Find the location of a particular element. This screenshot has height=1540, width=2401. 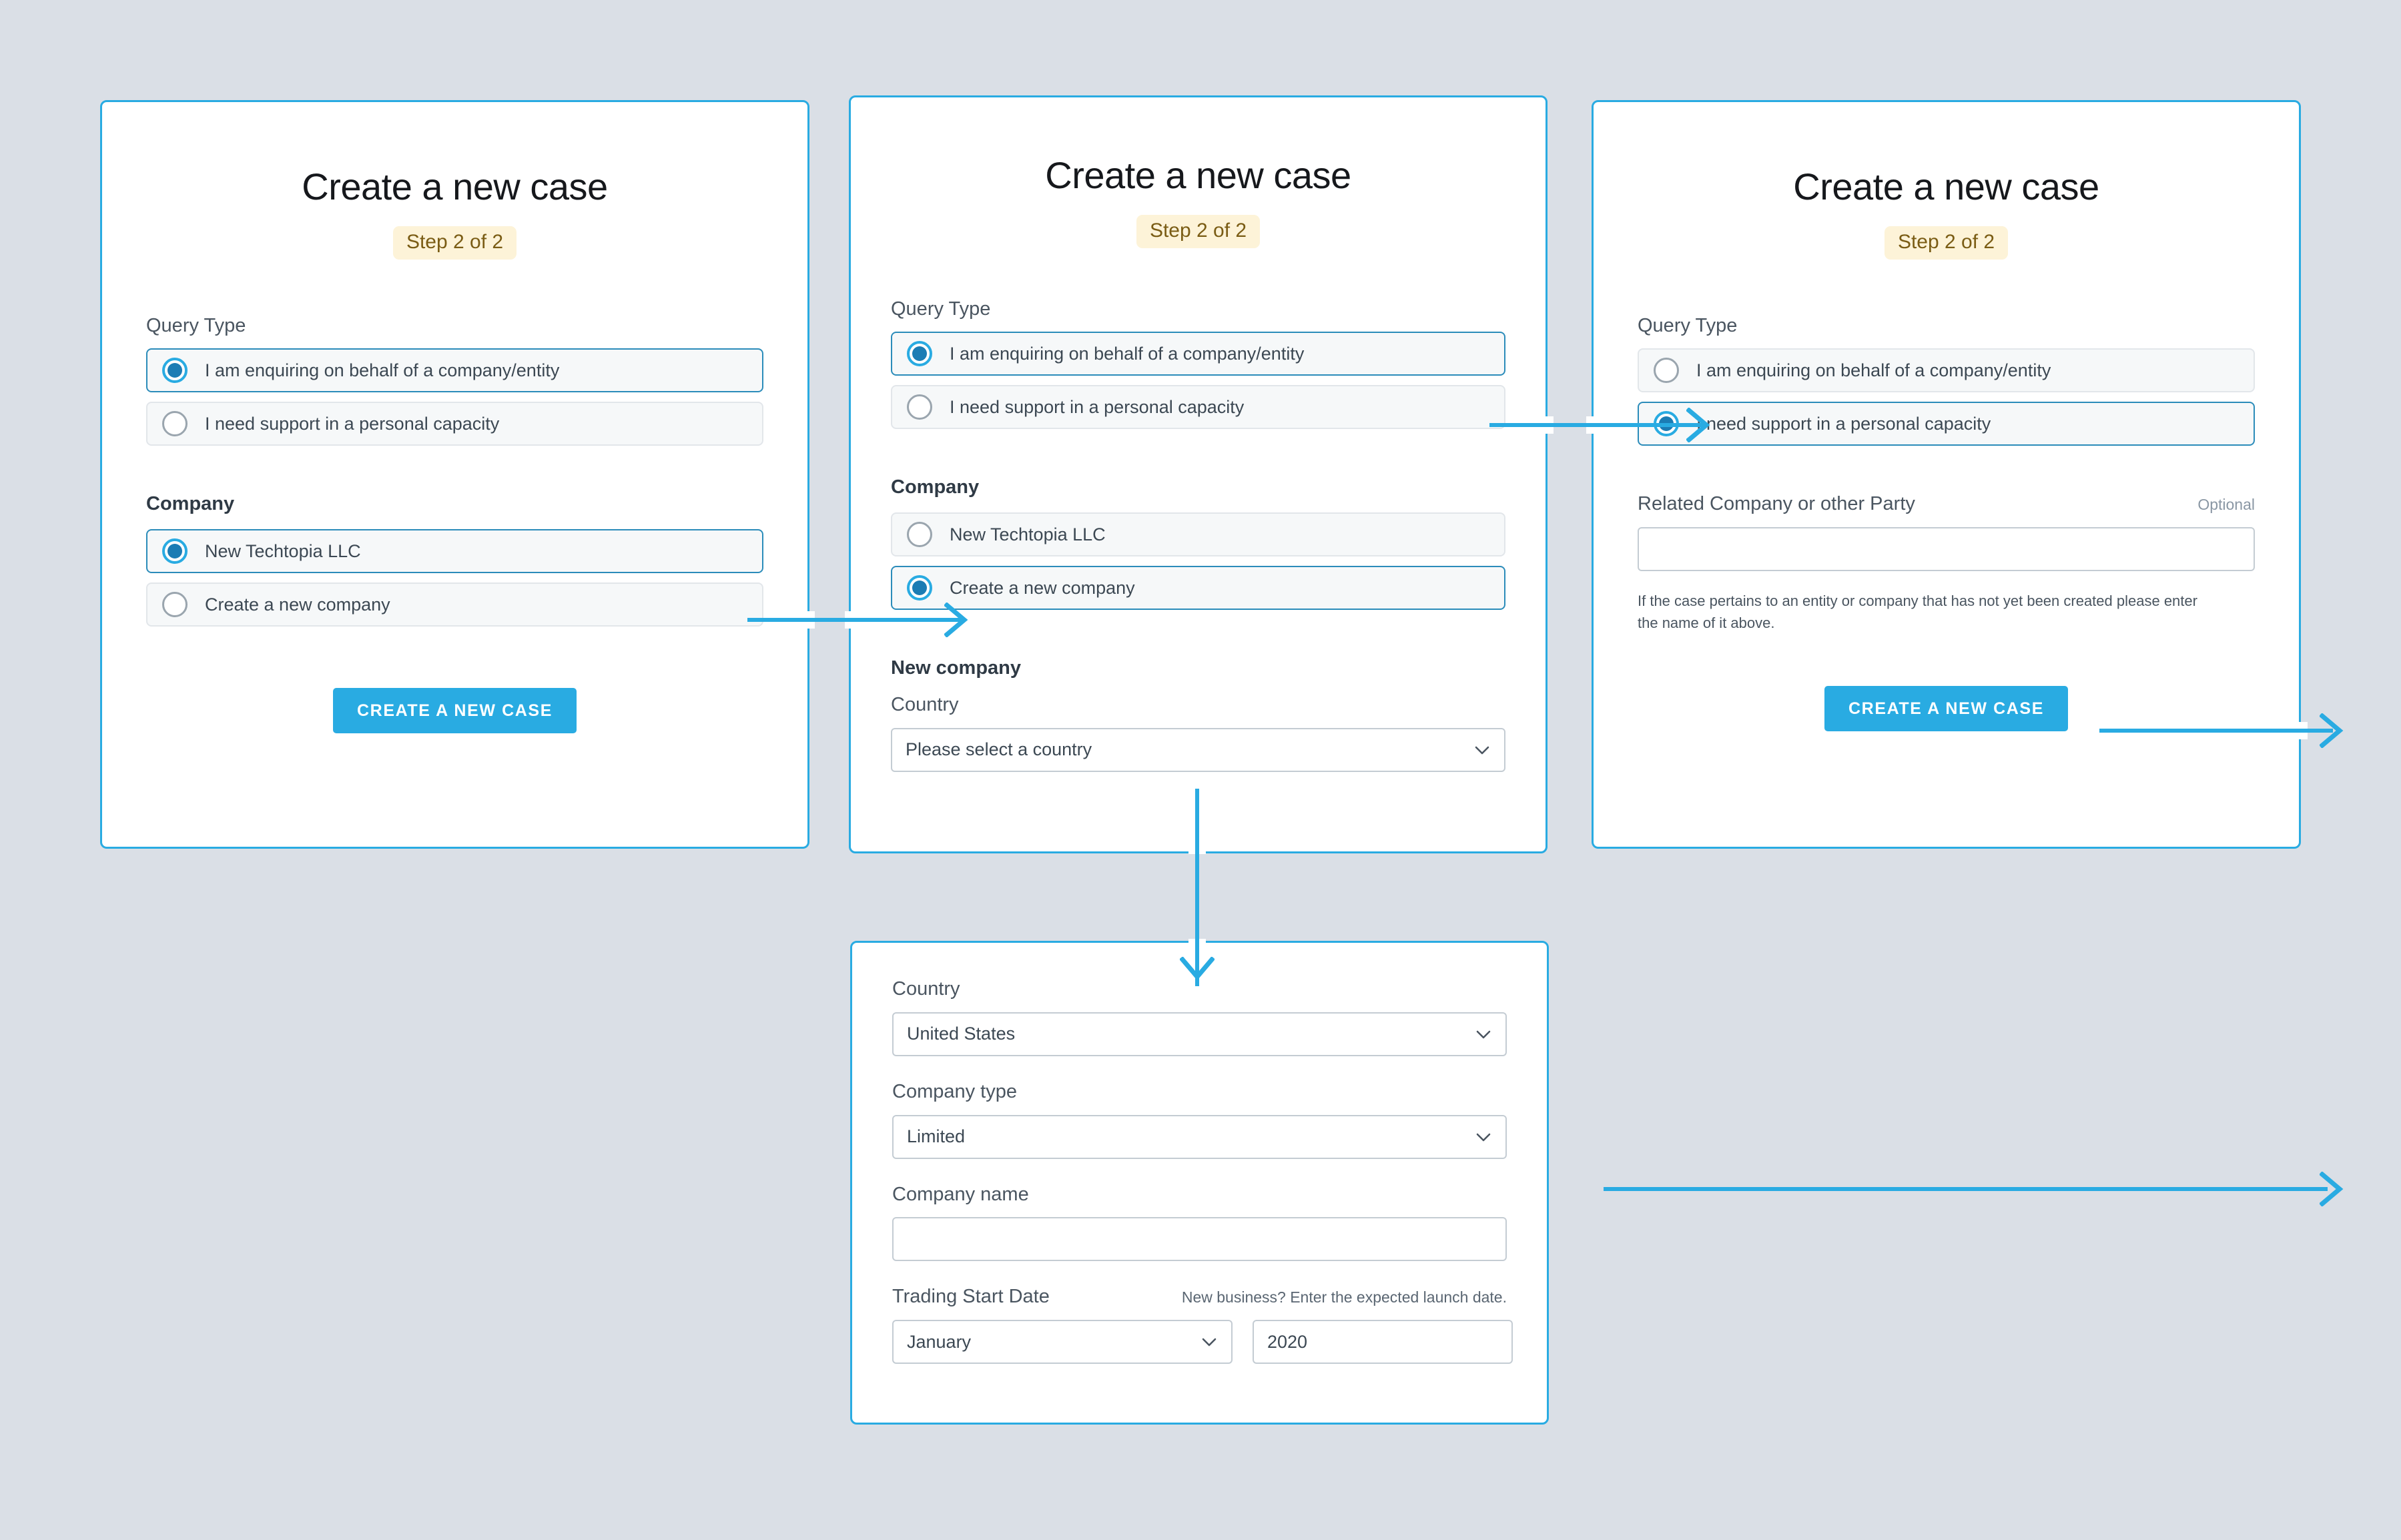

company-type-select-value: Limited is located at coordinates (936, 1136).